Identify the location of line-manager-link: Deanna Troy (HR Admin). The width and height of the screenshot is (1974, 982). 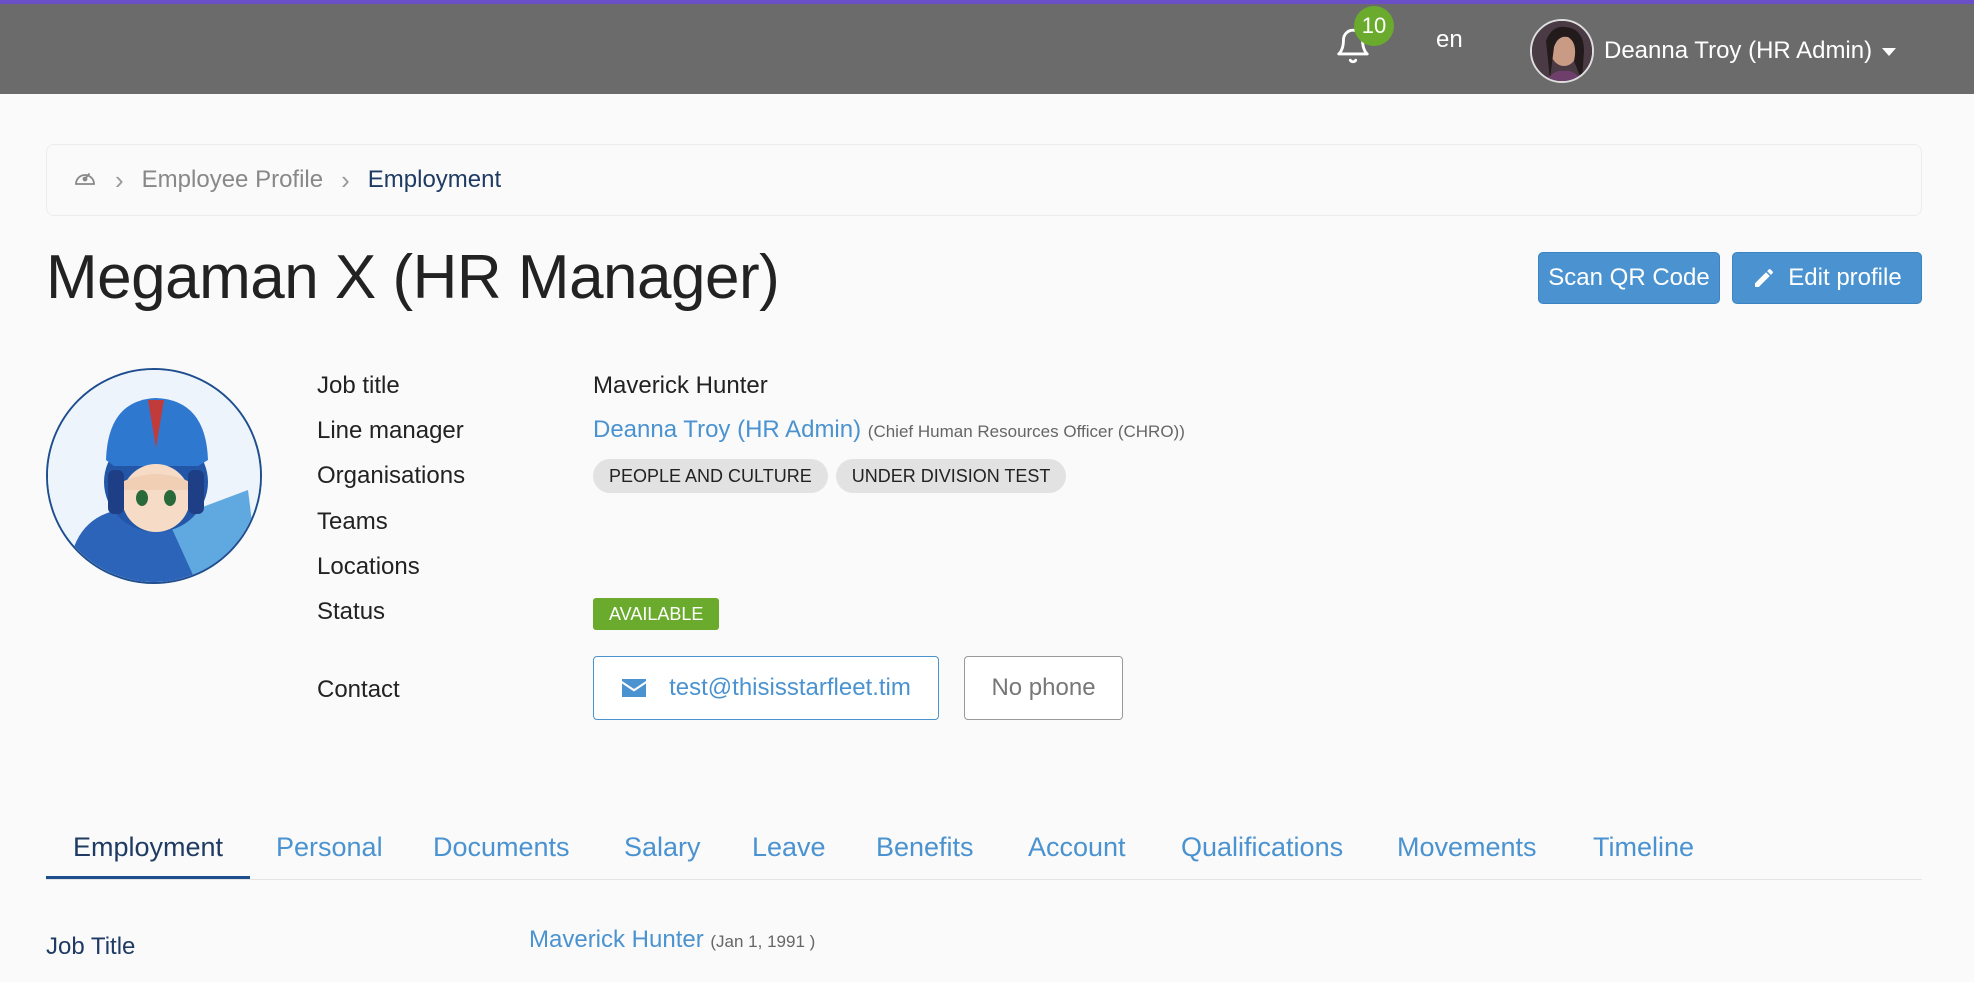
(727, 429).